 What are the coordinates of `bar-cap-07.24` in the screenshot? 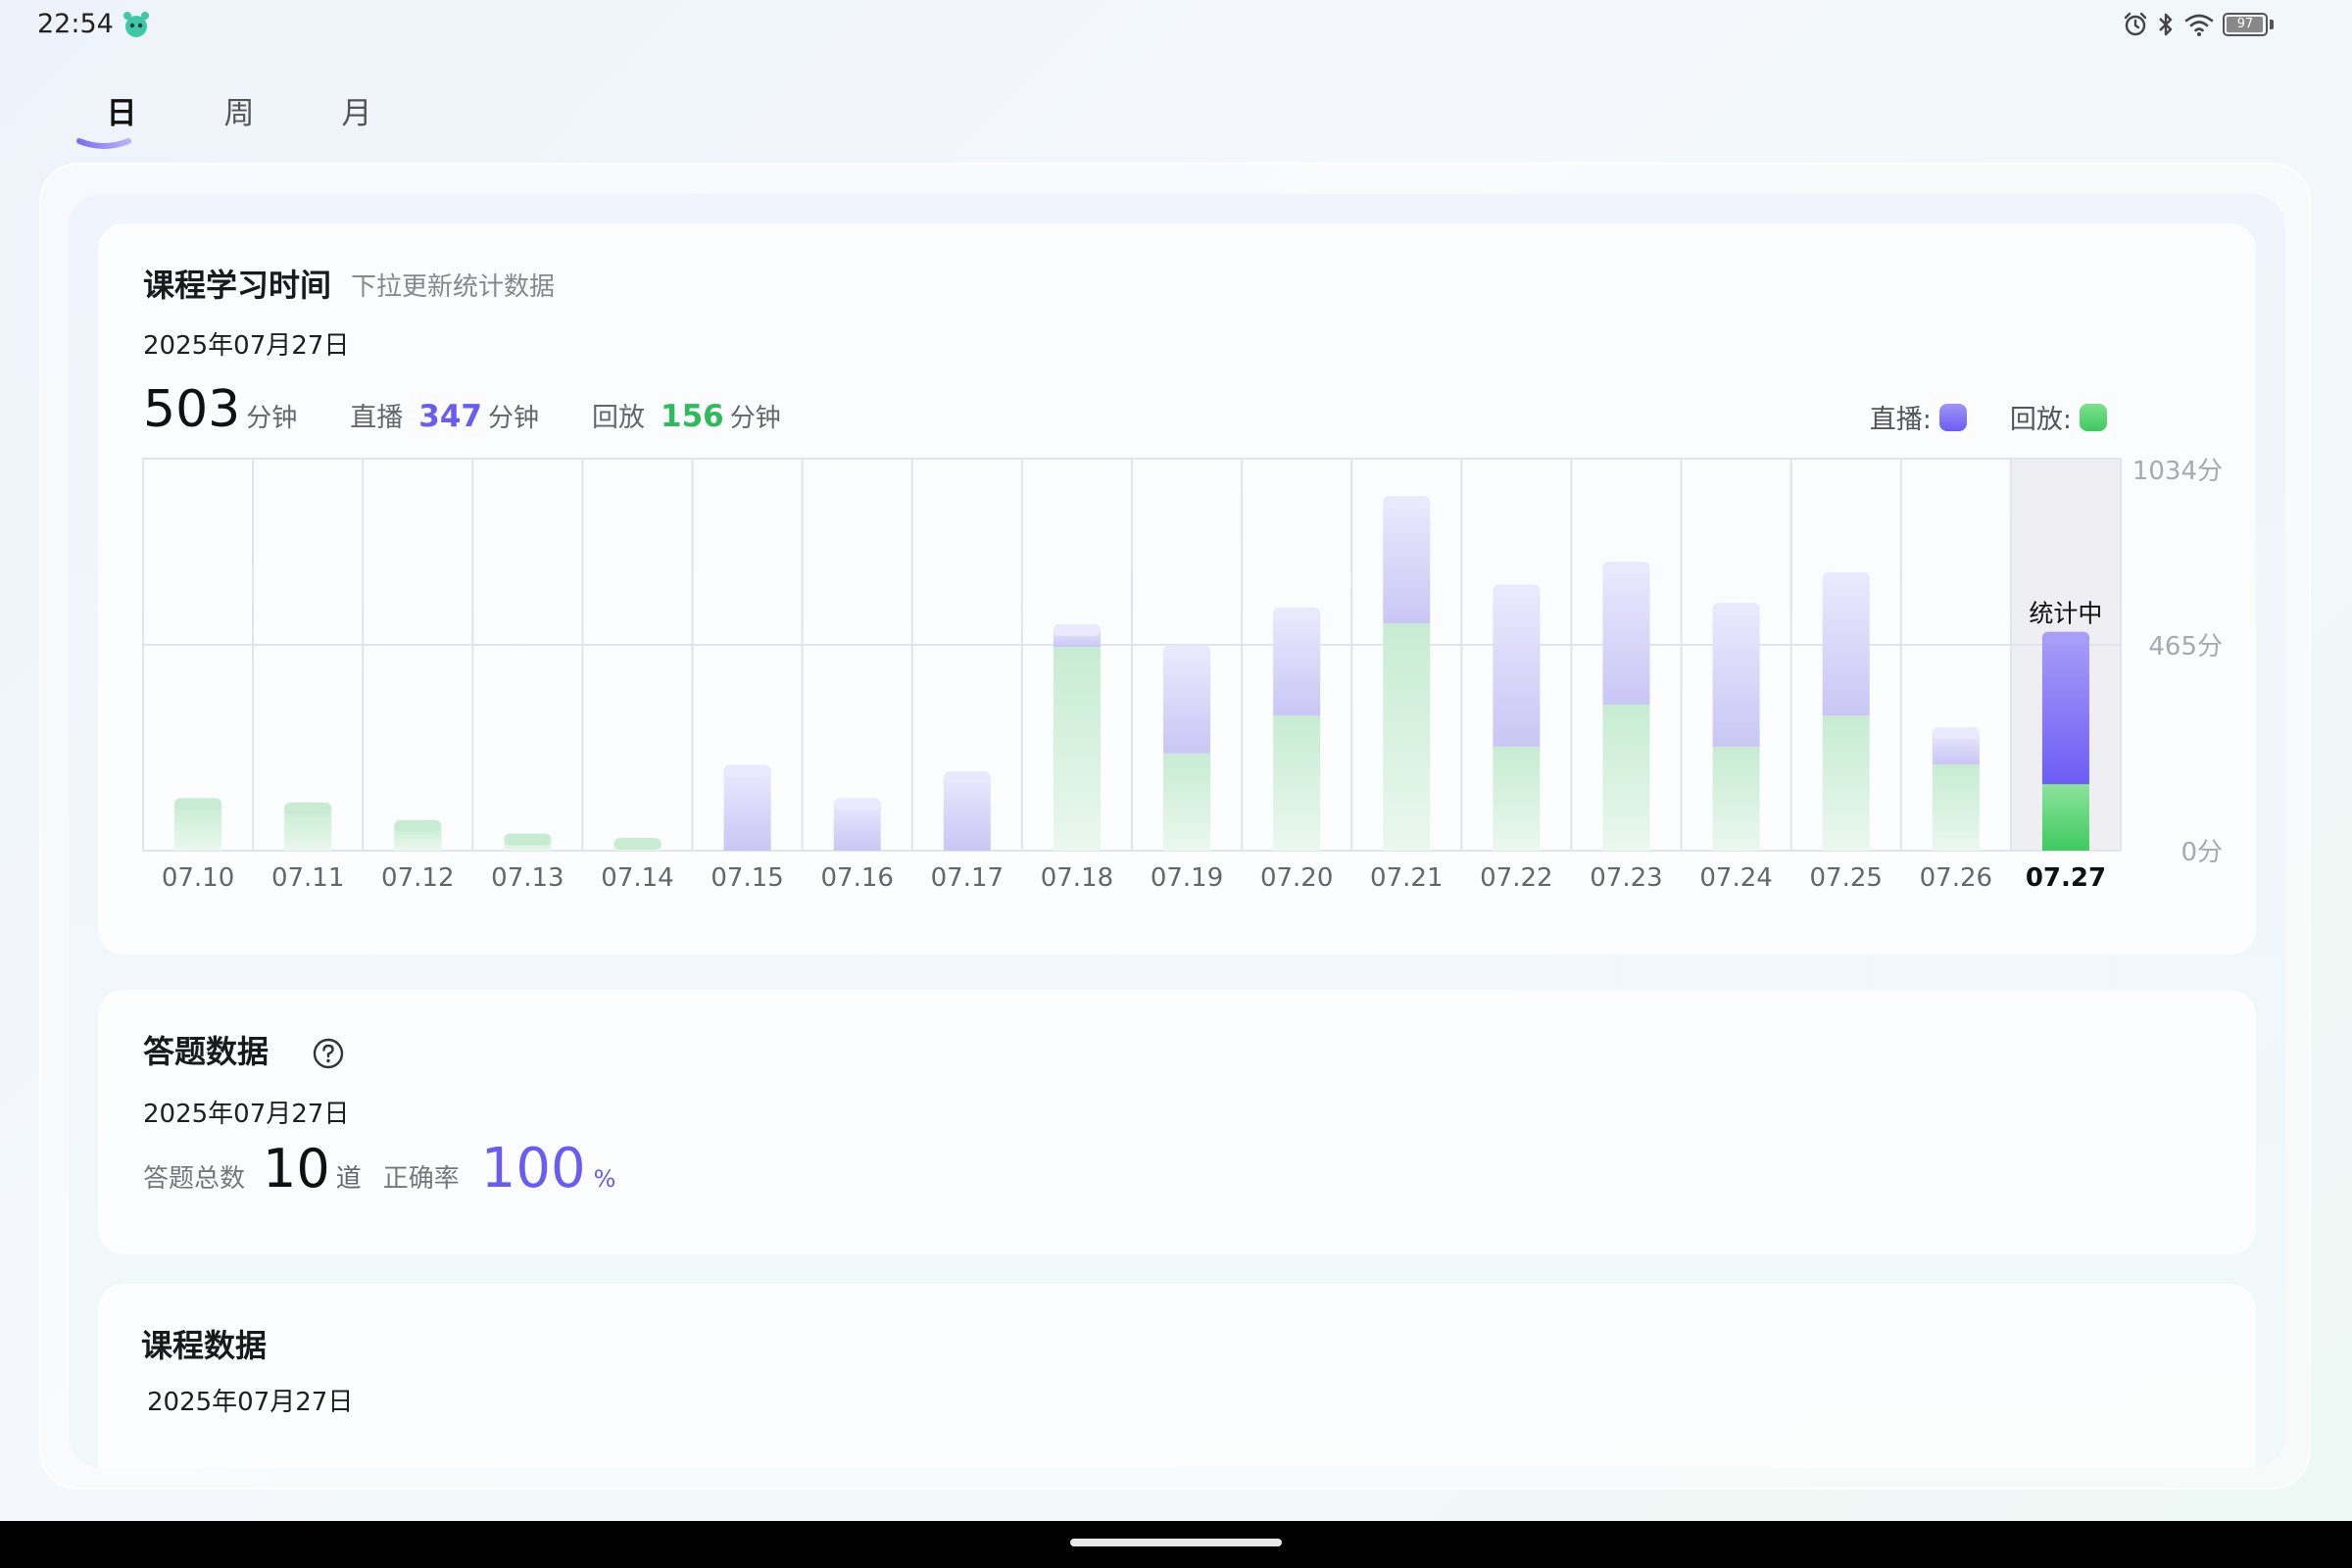 It's located at (1736, 609).